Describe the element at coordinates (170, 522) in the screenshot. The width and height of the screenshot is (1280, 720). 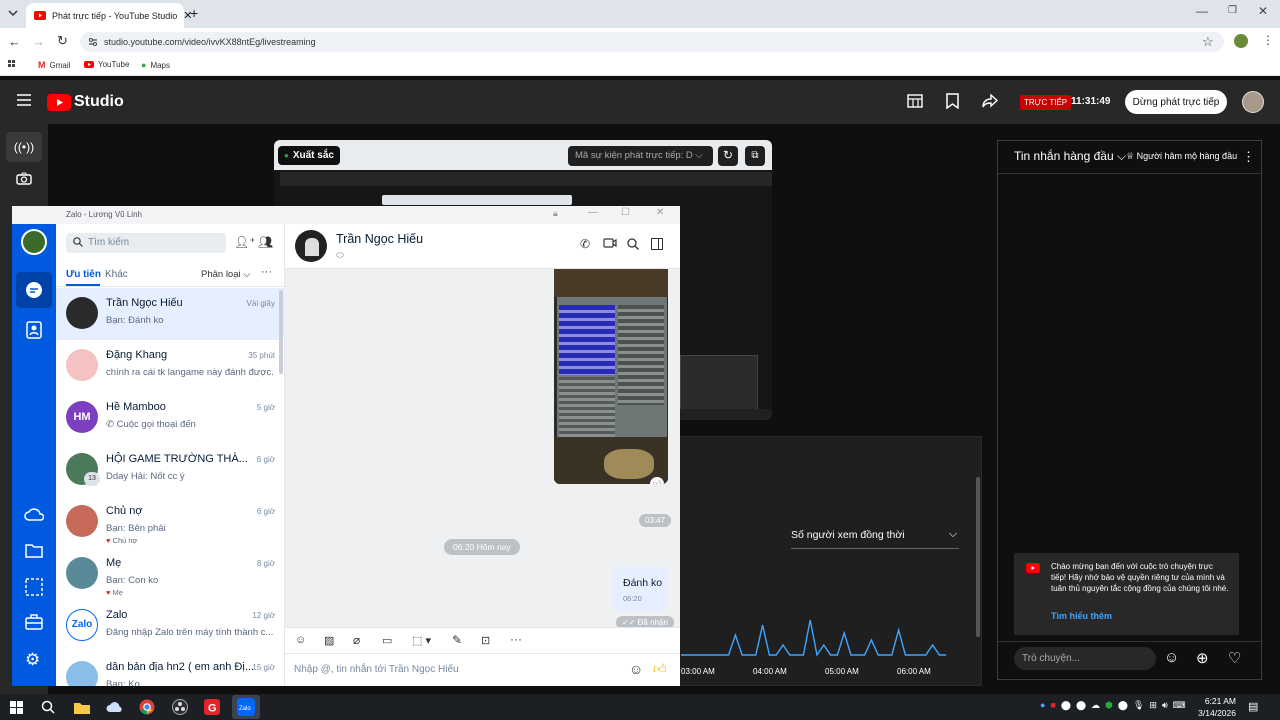
I see `conversation-item: Chủ nợ Bạn: Bên phải 6 giờ ♥ Chủ nợ` at that location.